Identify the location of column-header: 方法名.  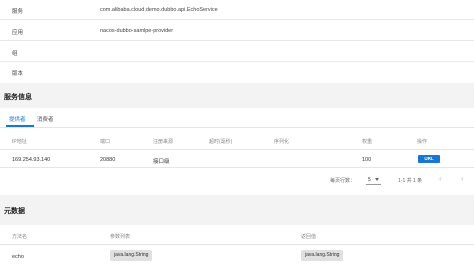
(20, 237).